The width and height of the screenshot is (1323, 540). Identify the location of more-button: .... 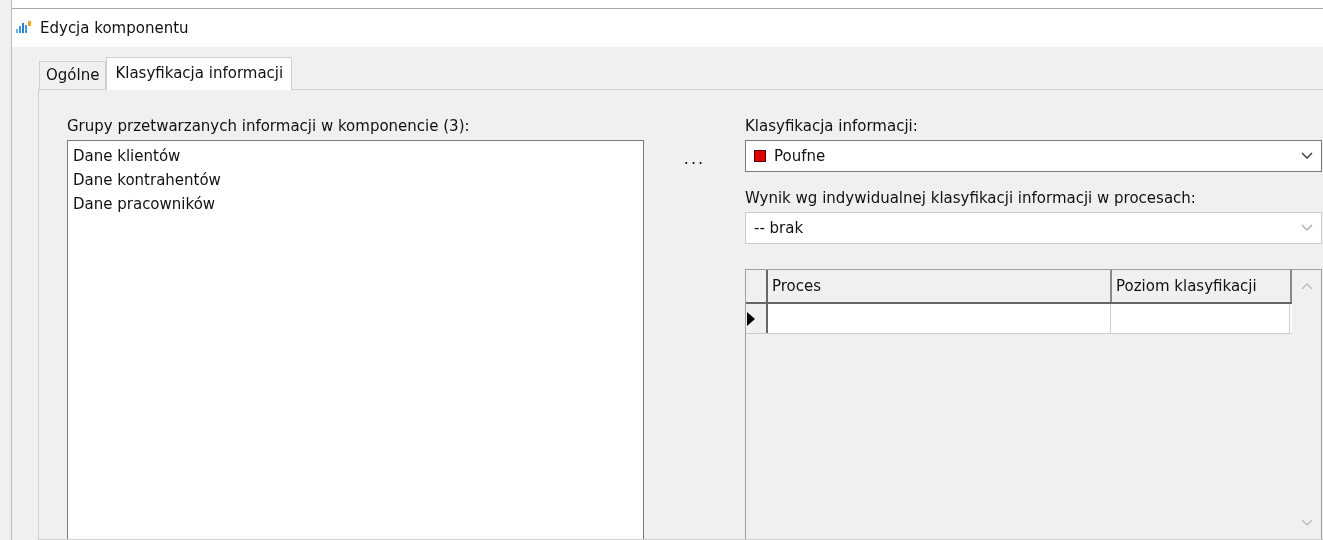
(694, 158).